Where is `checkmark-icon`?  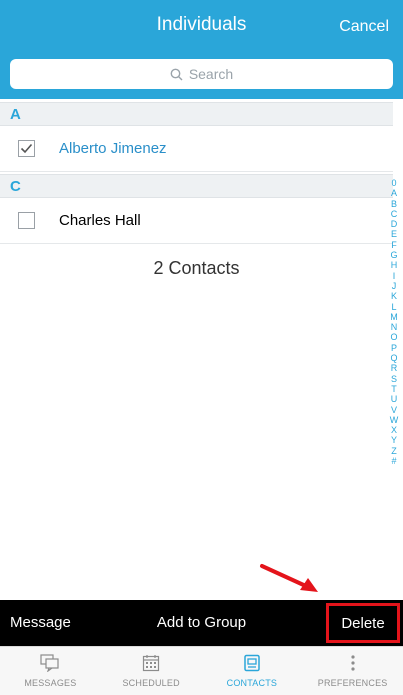 checkmark-icon is located at coordinates (26, 148).